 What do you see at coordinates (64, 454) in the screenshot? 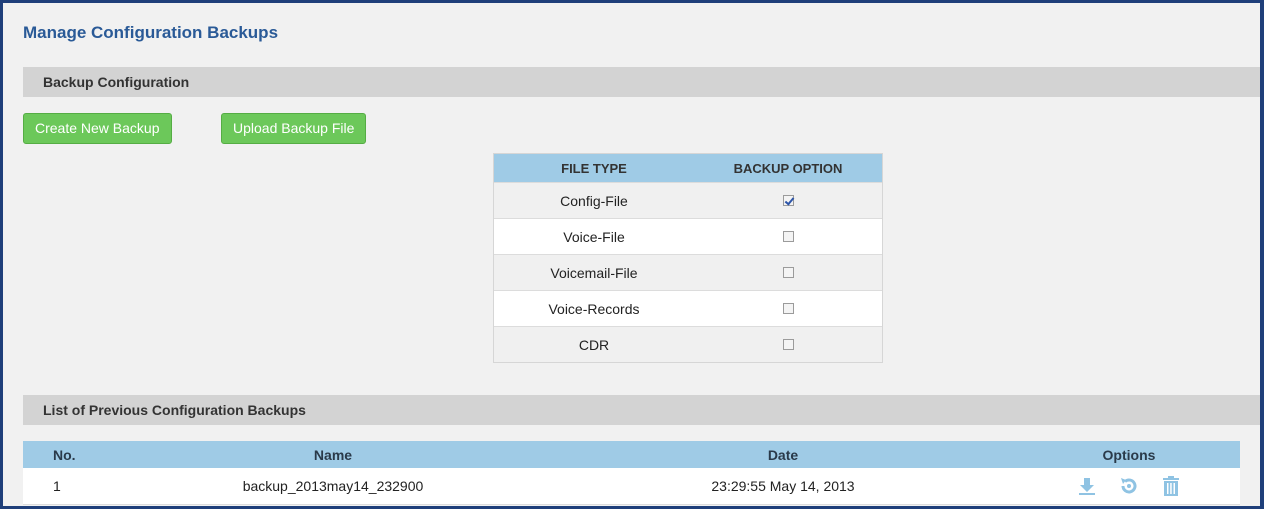
I see `no-header: No.` at bounding box center [64, 454].